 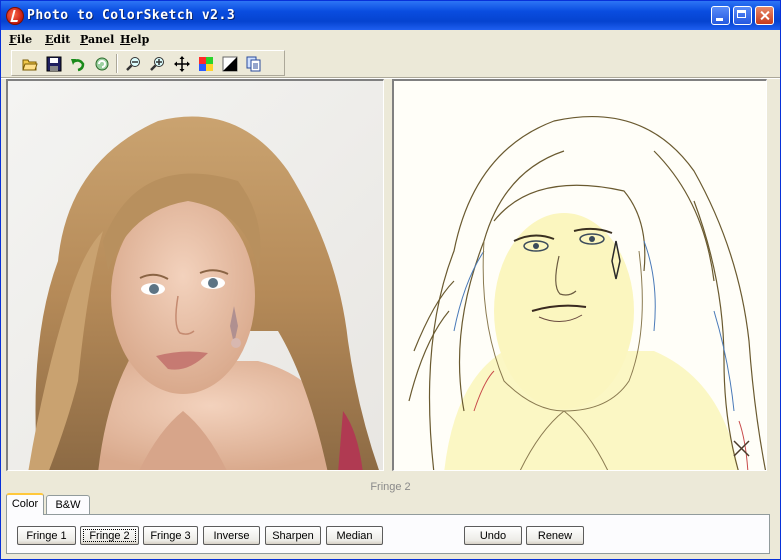 What do you see at coordinates (493, 535) in the screenshot?
I see `undo-button: Undo` at bounding box center [493, 535].